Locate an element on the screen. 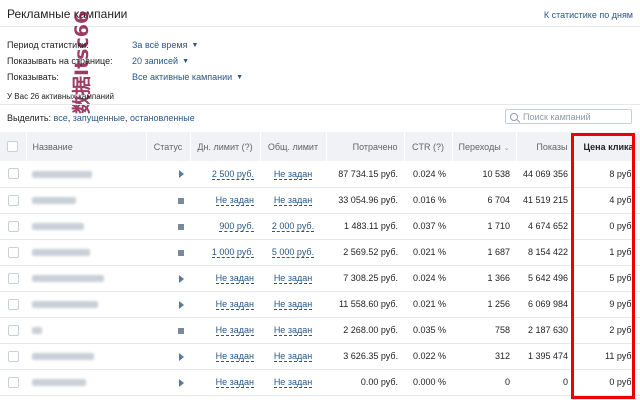  impressions-value: 41 519 215 is located at coordinates (545, 200).